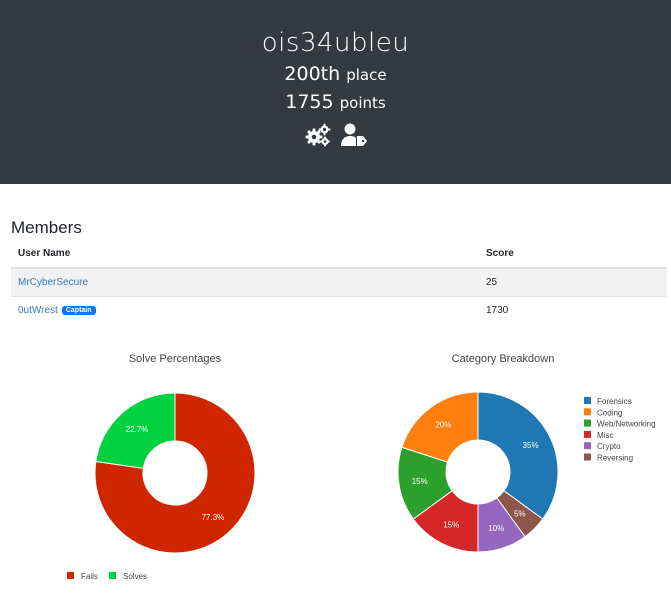  What do you see at coordinates (518, 455) in the screenshot?
I see `slice-forensics` at bounding box center [518, 455].